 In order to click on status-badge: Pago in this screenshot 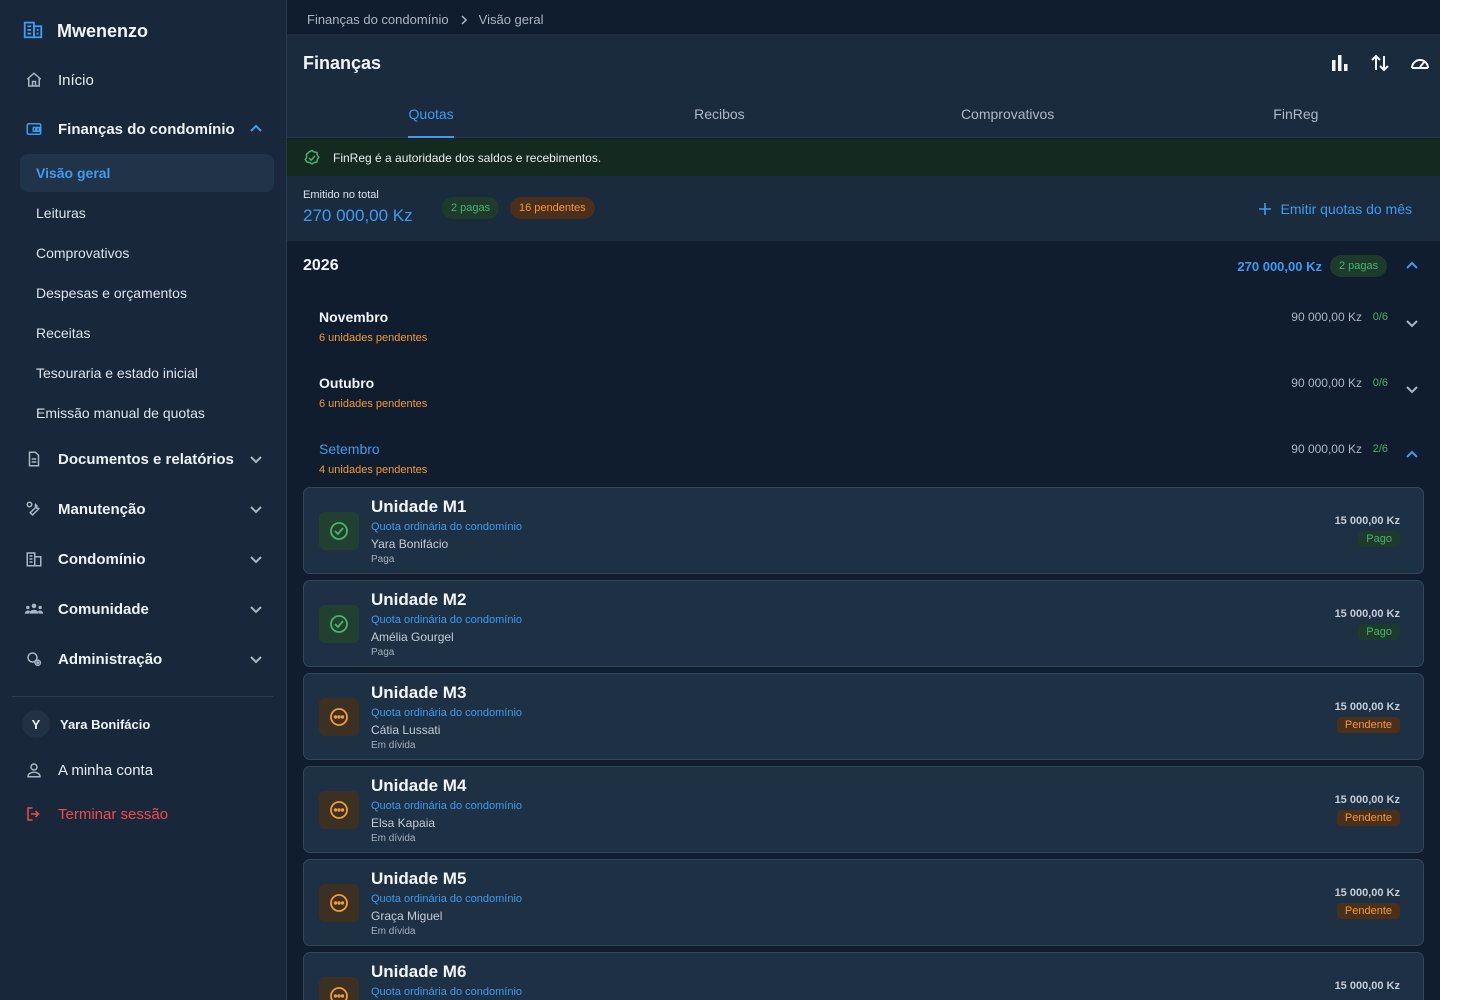, I will do `click(1379, 539)`.